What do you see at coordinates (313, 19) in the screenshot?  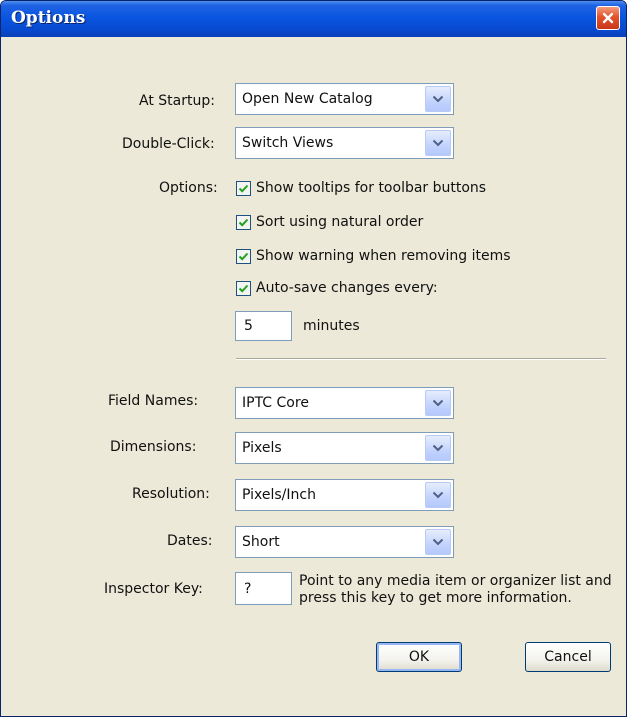 I see `title-bar: Options` at bounding box center [313, 19].